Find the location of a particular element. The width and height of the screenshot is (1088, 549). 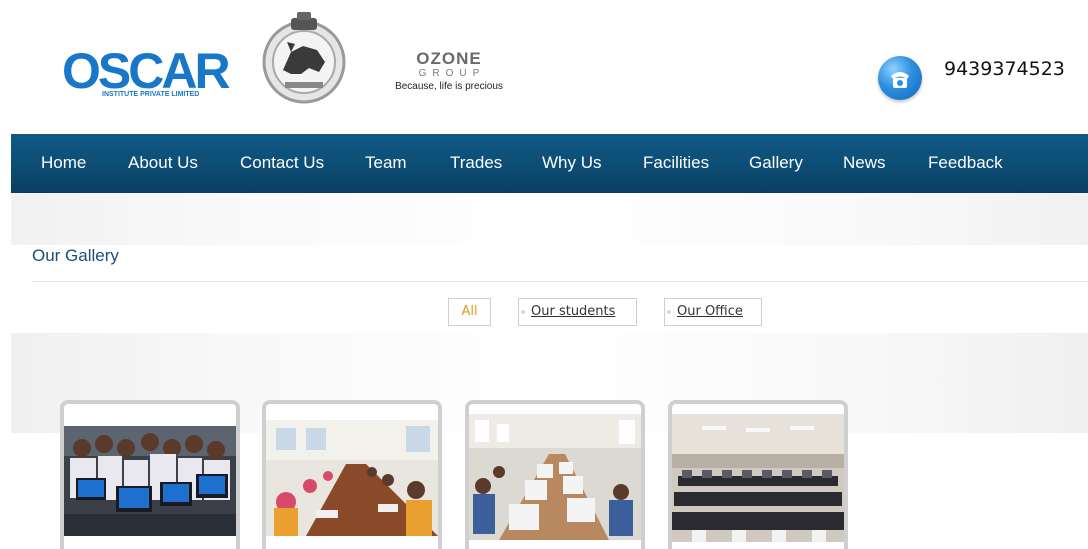

oscar-logo: OSCAR INSTITUTE PRIVATE LIMITED is located at coordinates (147, 75).